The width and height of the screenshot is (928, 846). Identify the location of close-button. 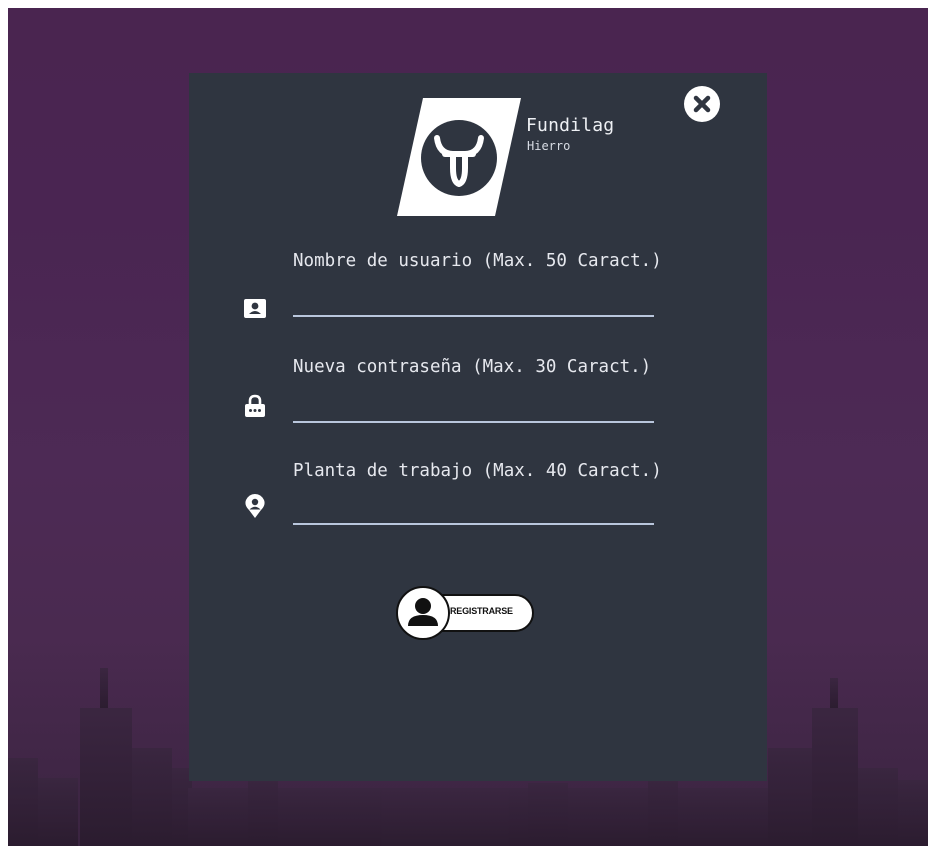
(702, 104).